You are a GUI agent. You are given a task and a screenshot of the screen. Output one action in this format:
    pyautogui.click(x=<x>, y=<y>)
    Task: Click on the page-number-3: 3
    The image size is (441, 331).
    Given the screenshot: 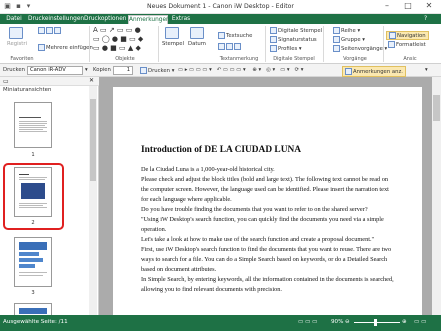 What is the action you would take?
    pyautogui.click(x=33, y=293)
    